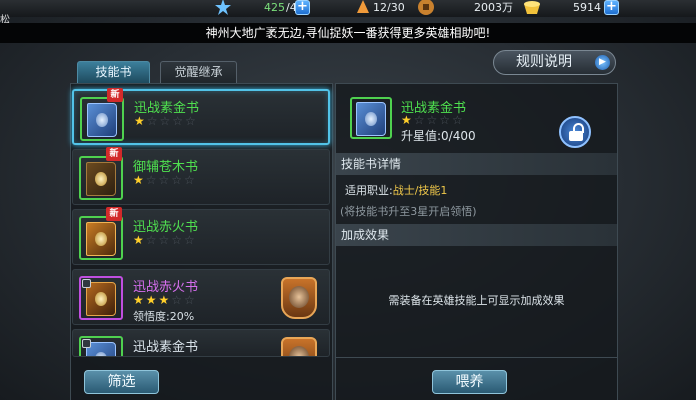  What do you see at coordinates (587, 7) in the screenshot?
I see `gold-value: 5914` at bounding box center [587, 7].